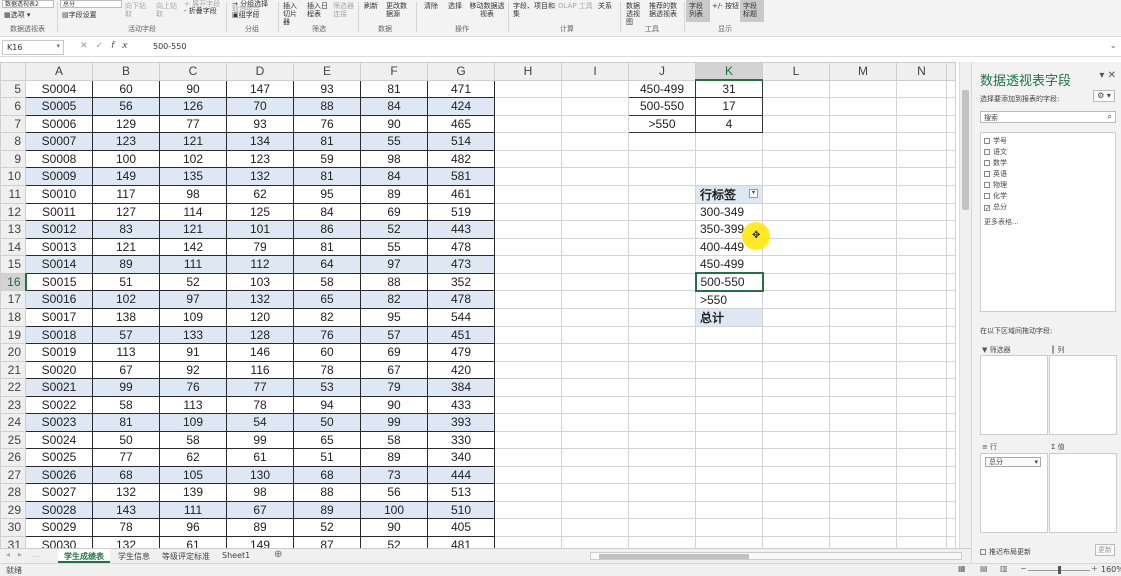  What do you see at coordinates (13, 71) in the screenshot?
I see `select-all-corner` at bounding box center [13, 71].